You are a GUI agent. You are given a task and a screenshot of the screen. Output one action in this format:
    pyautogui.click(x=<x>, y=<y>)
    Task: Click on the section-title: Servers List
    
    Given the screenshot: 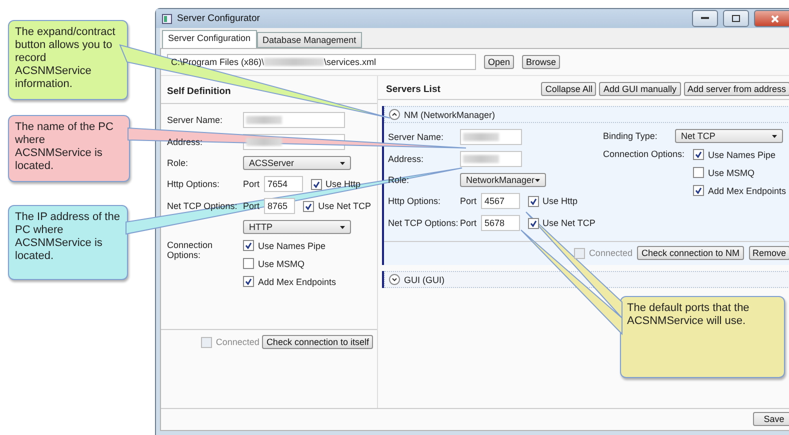 What is the action you would take?
    pyautogui.click(x=413, y=89)
    